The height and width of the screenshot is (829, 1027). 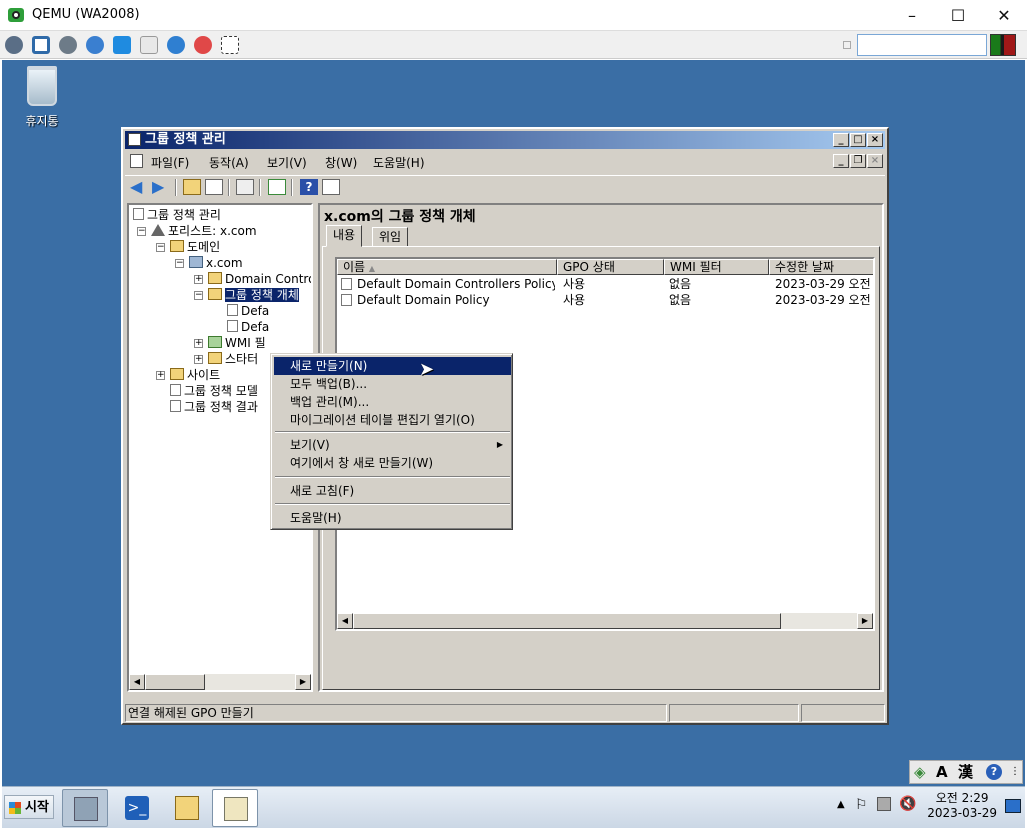 I want to click on tree-domains: 도메인, so click(x=195, y=247).